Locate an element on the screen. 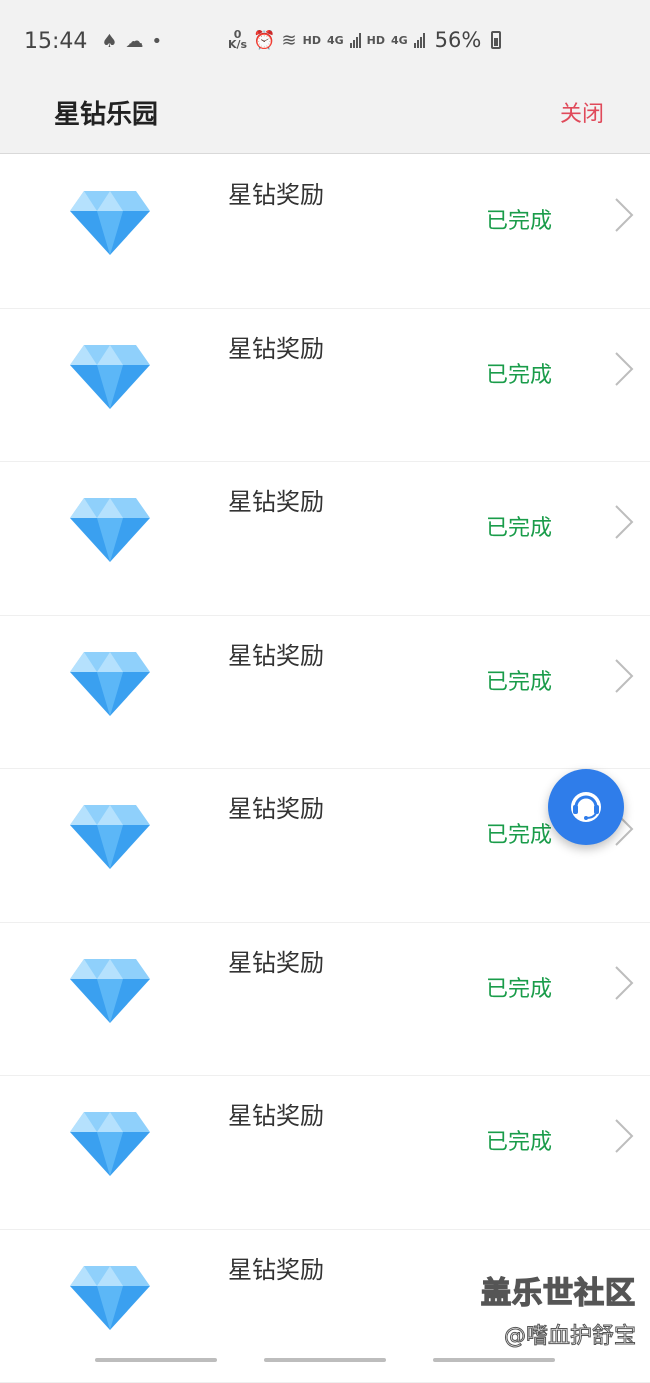 The height and width of the screenshot is (1383, 650). alarm-icon: ⏰ is located at coordinates (264, 40).